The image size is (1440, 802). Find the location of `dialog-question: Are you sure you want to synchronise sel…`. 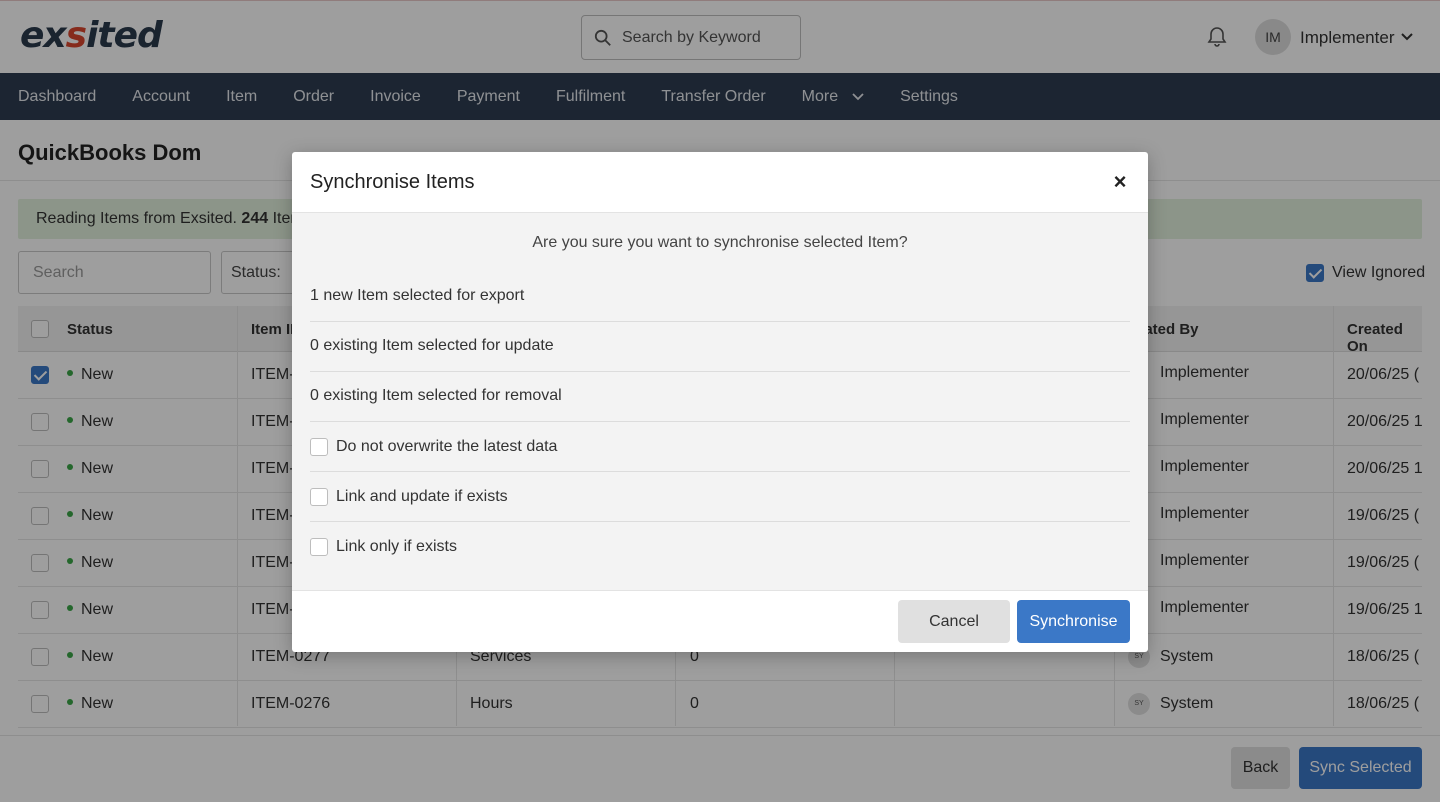

dialog-question: Are you sure you want to synchronise sel… is located at coordinates (720, 242).